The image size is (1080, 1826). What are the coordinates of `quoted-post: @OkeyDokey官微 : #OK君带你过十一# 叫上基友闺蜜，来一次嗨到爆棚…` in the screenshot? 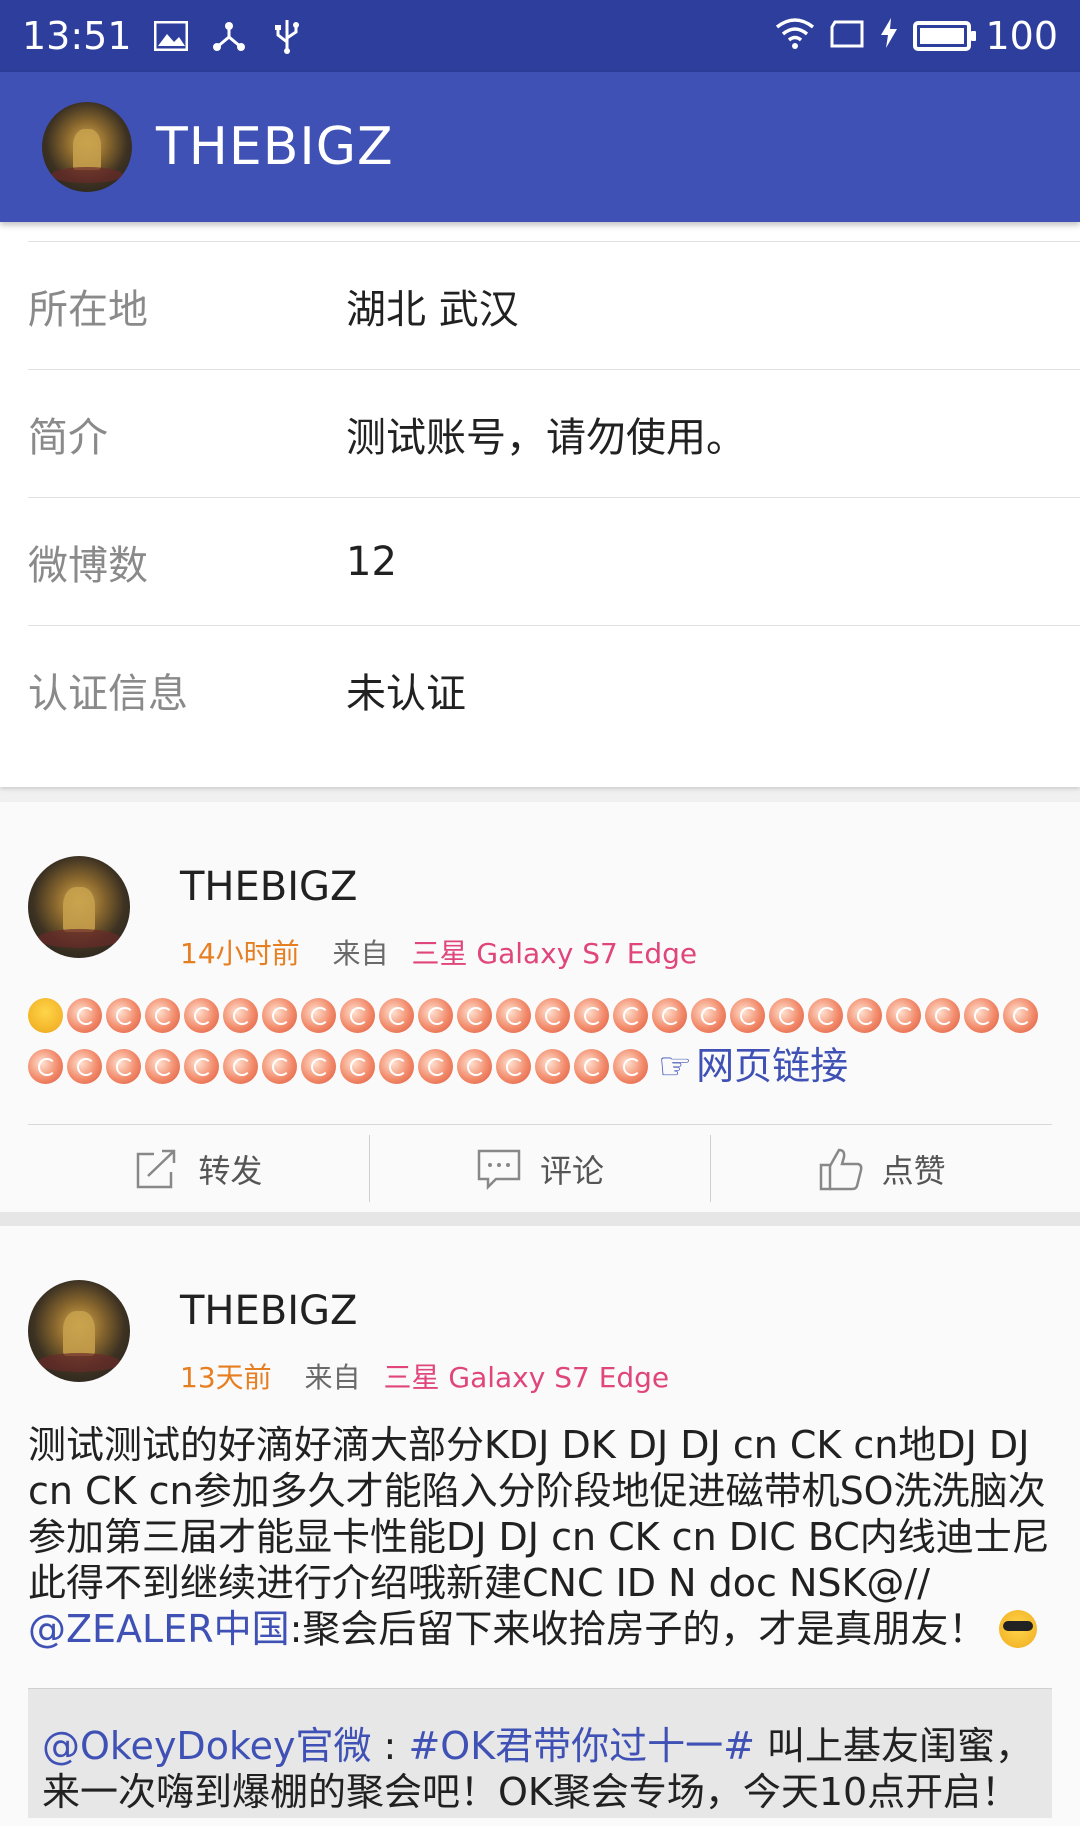 It's located at (540, 1753).